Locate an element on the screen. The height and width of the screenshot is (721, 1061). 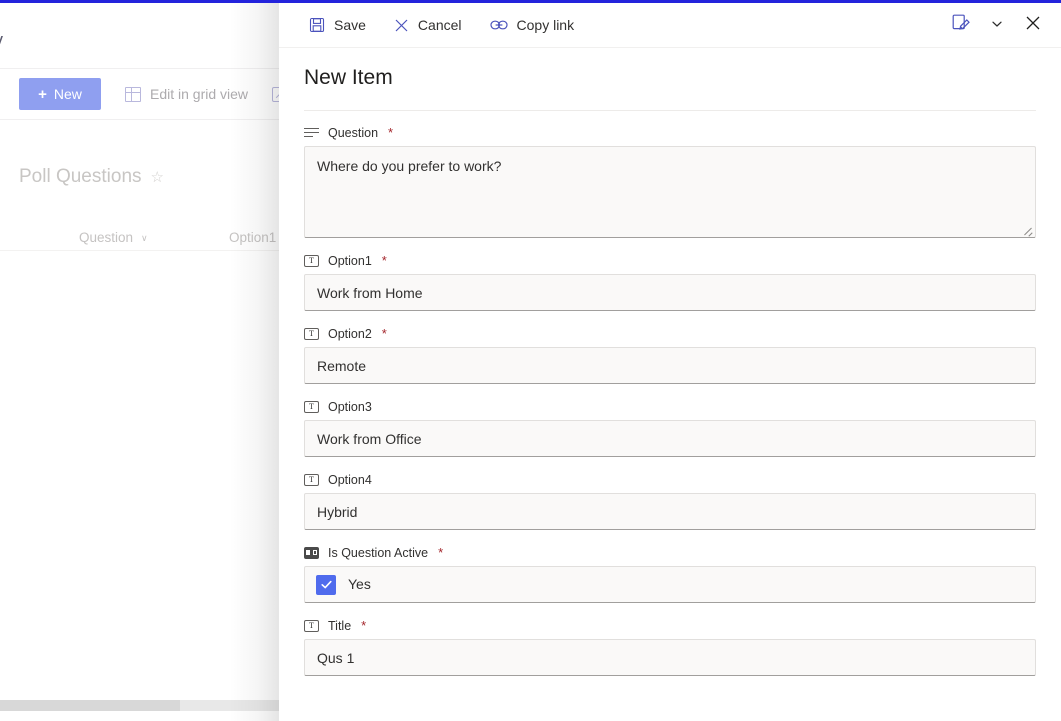
link-icon is located at coordinates (498, 25).